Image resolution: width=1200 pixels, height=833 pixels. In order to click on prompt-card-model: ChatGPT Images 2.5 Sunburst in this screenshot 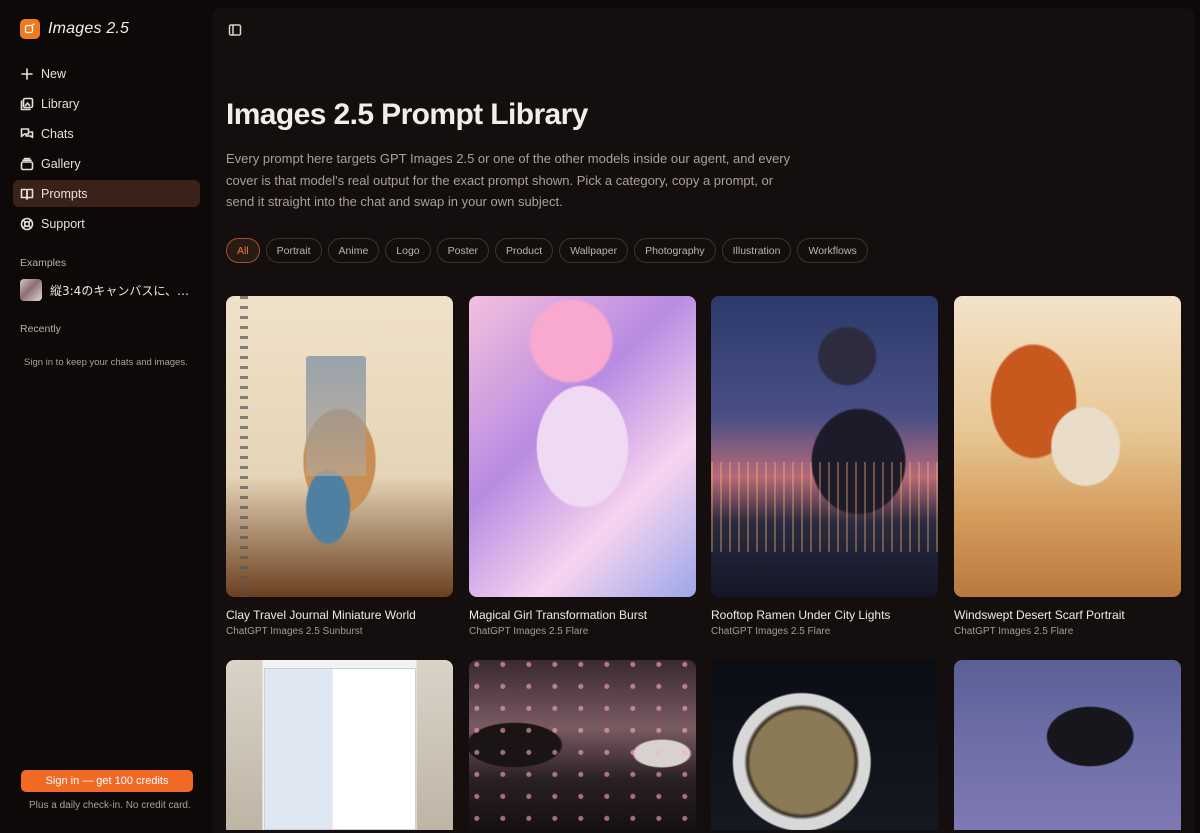, I will do `click(294, 631)`.